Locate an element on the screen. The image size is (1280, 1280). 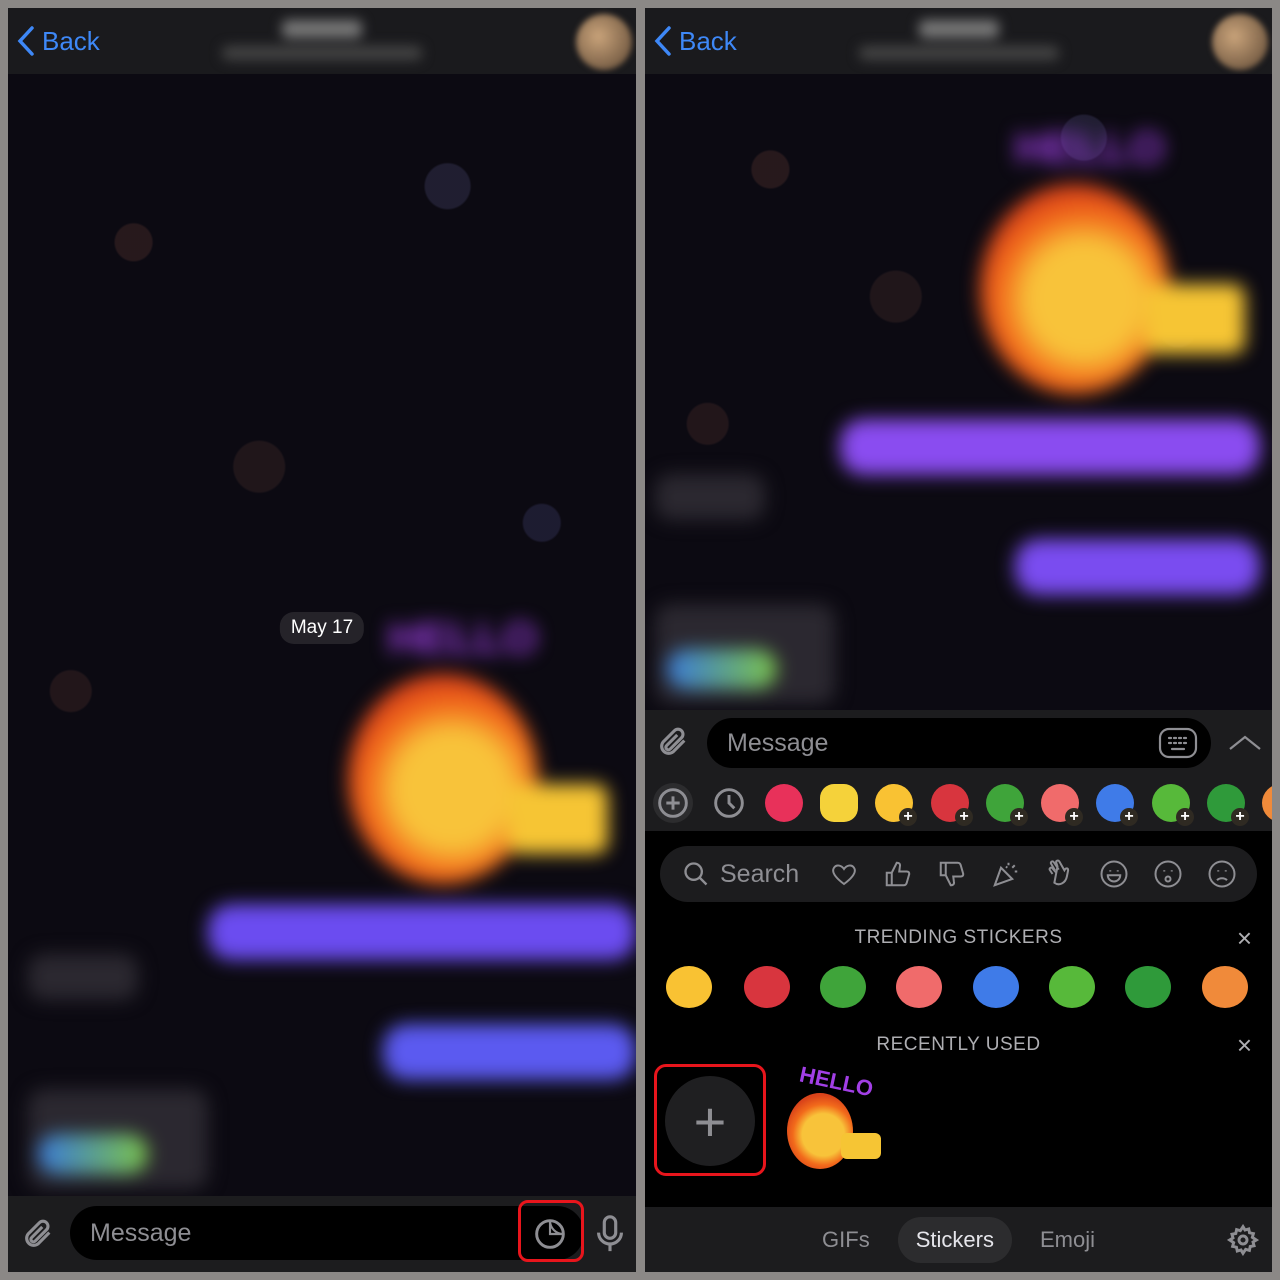
trending-sticker-cat is located at coordinates (996, 987).